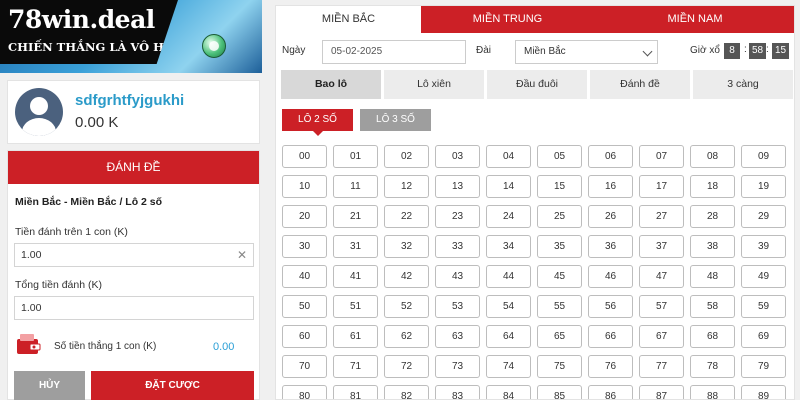  What do you see at coordinates (304, 392) in the screenshot?
I see `number-cell: 80` at bounding box center [304, 392].